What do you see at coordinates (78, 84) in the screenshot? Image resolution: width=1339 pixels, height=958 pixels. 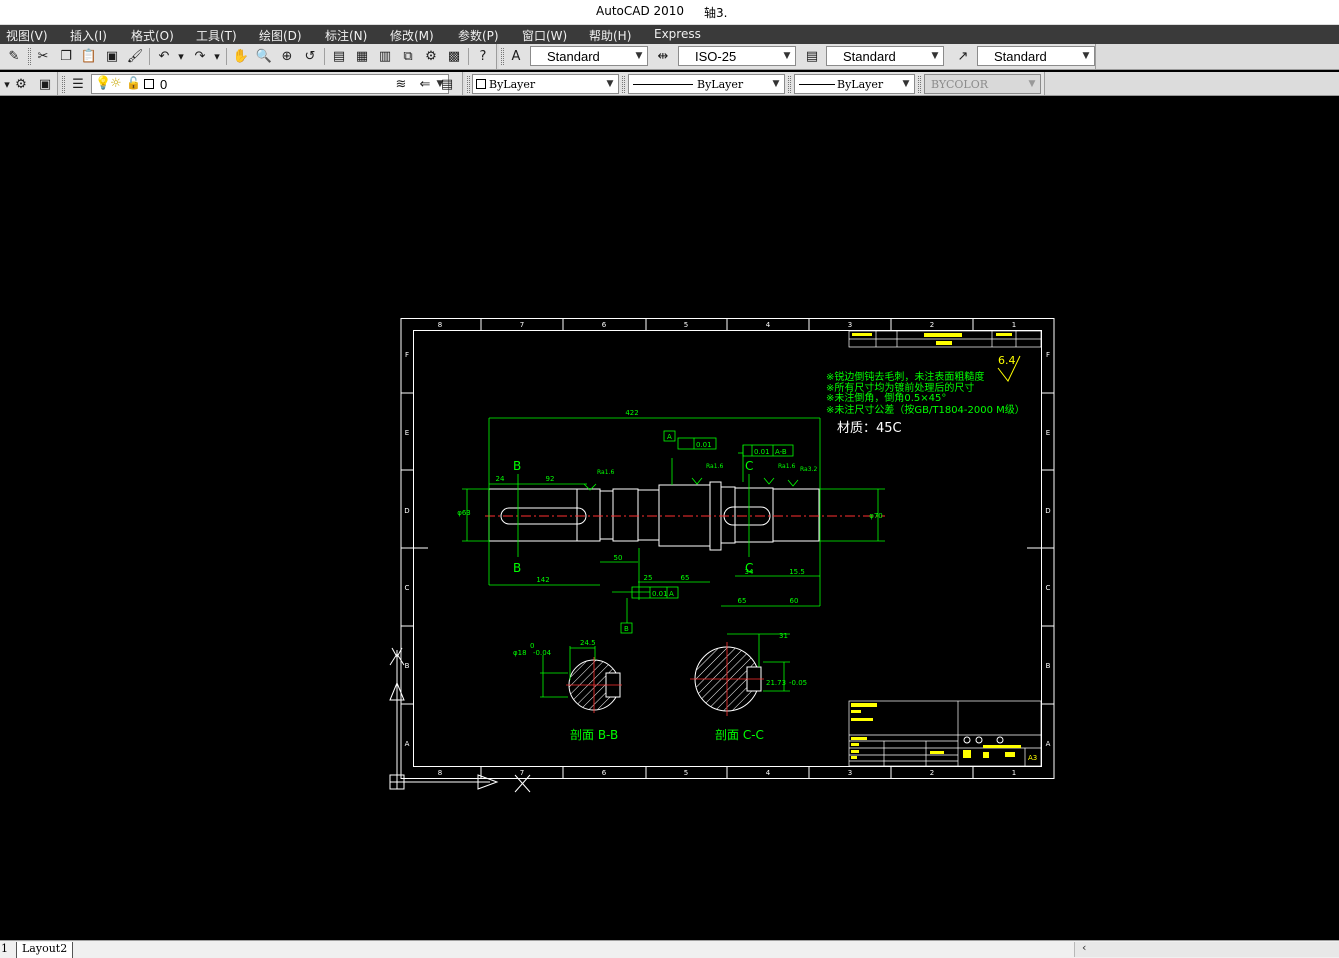 I see `layer-manager-icon: ☰` at bounding box center [78, 84].